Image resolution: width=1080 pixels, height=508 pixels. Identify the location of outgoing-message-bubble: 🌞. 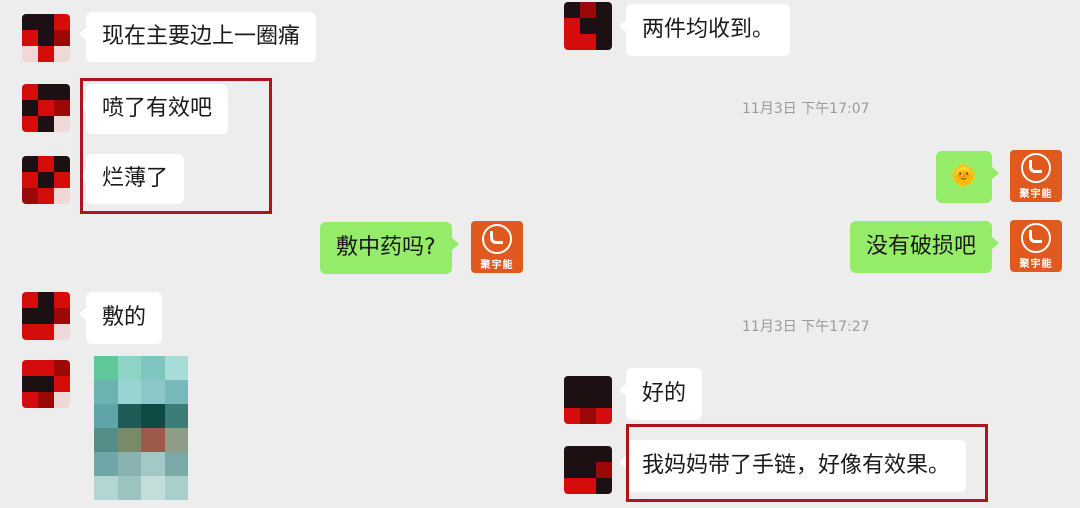
(967, 177).